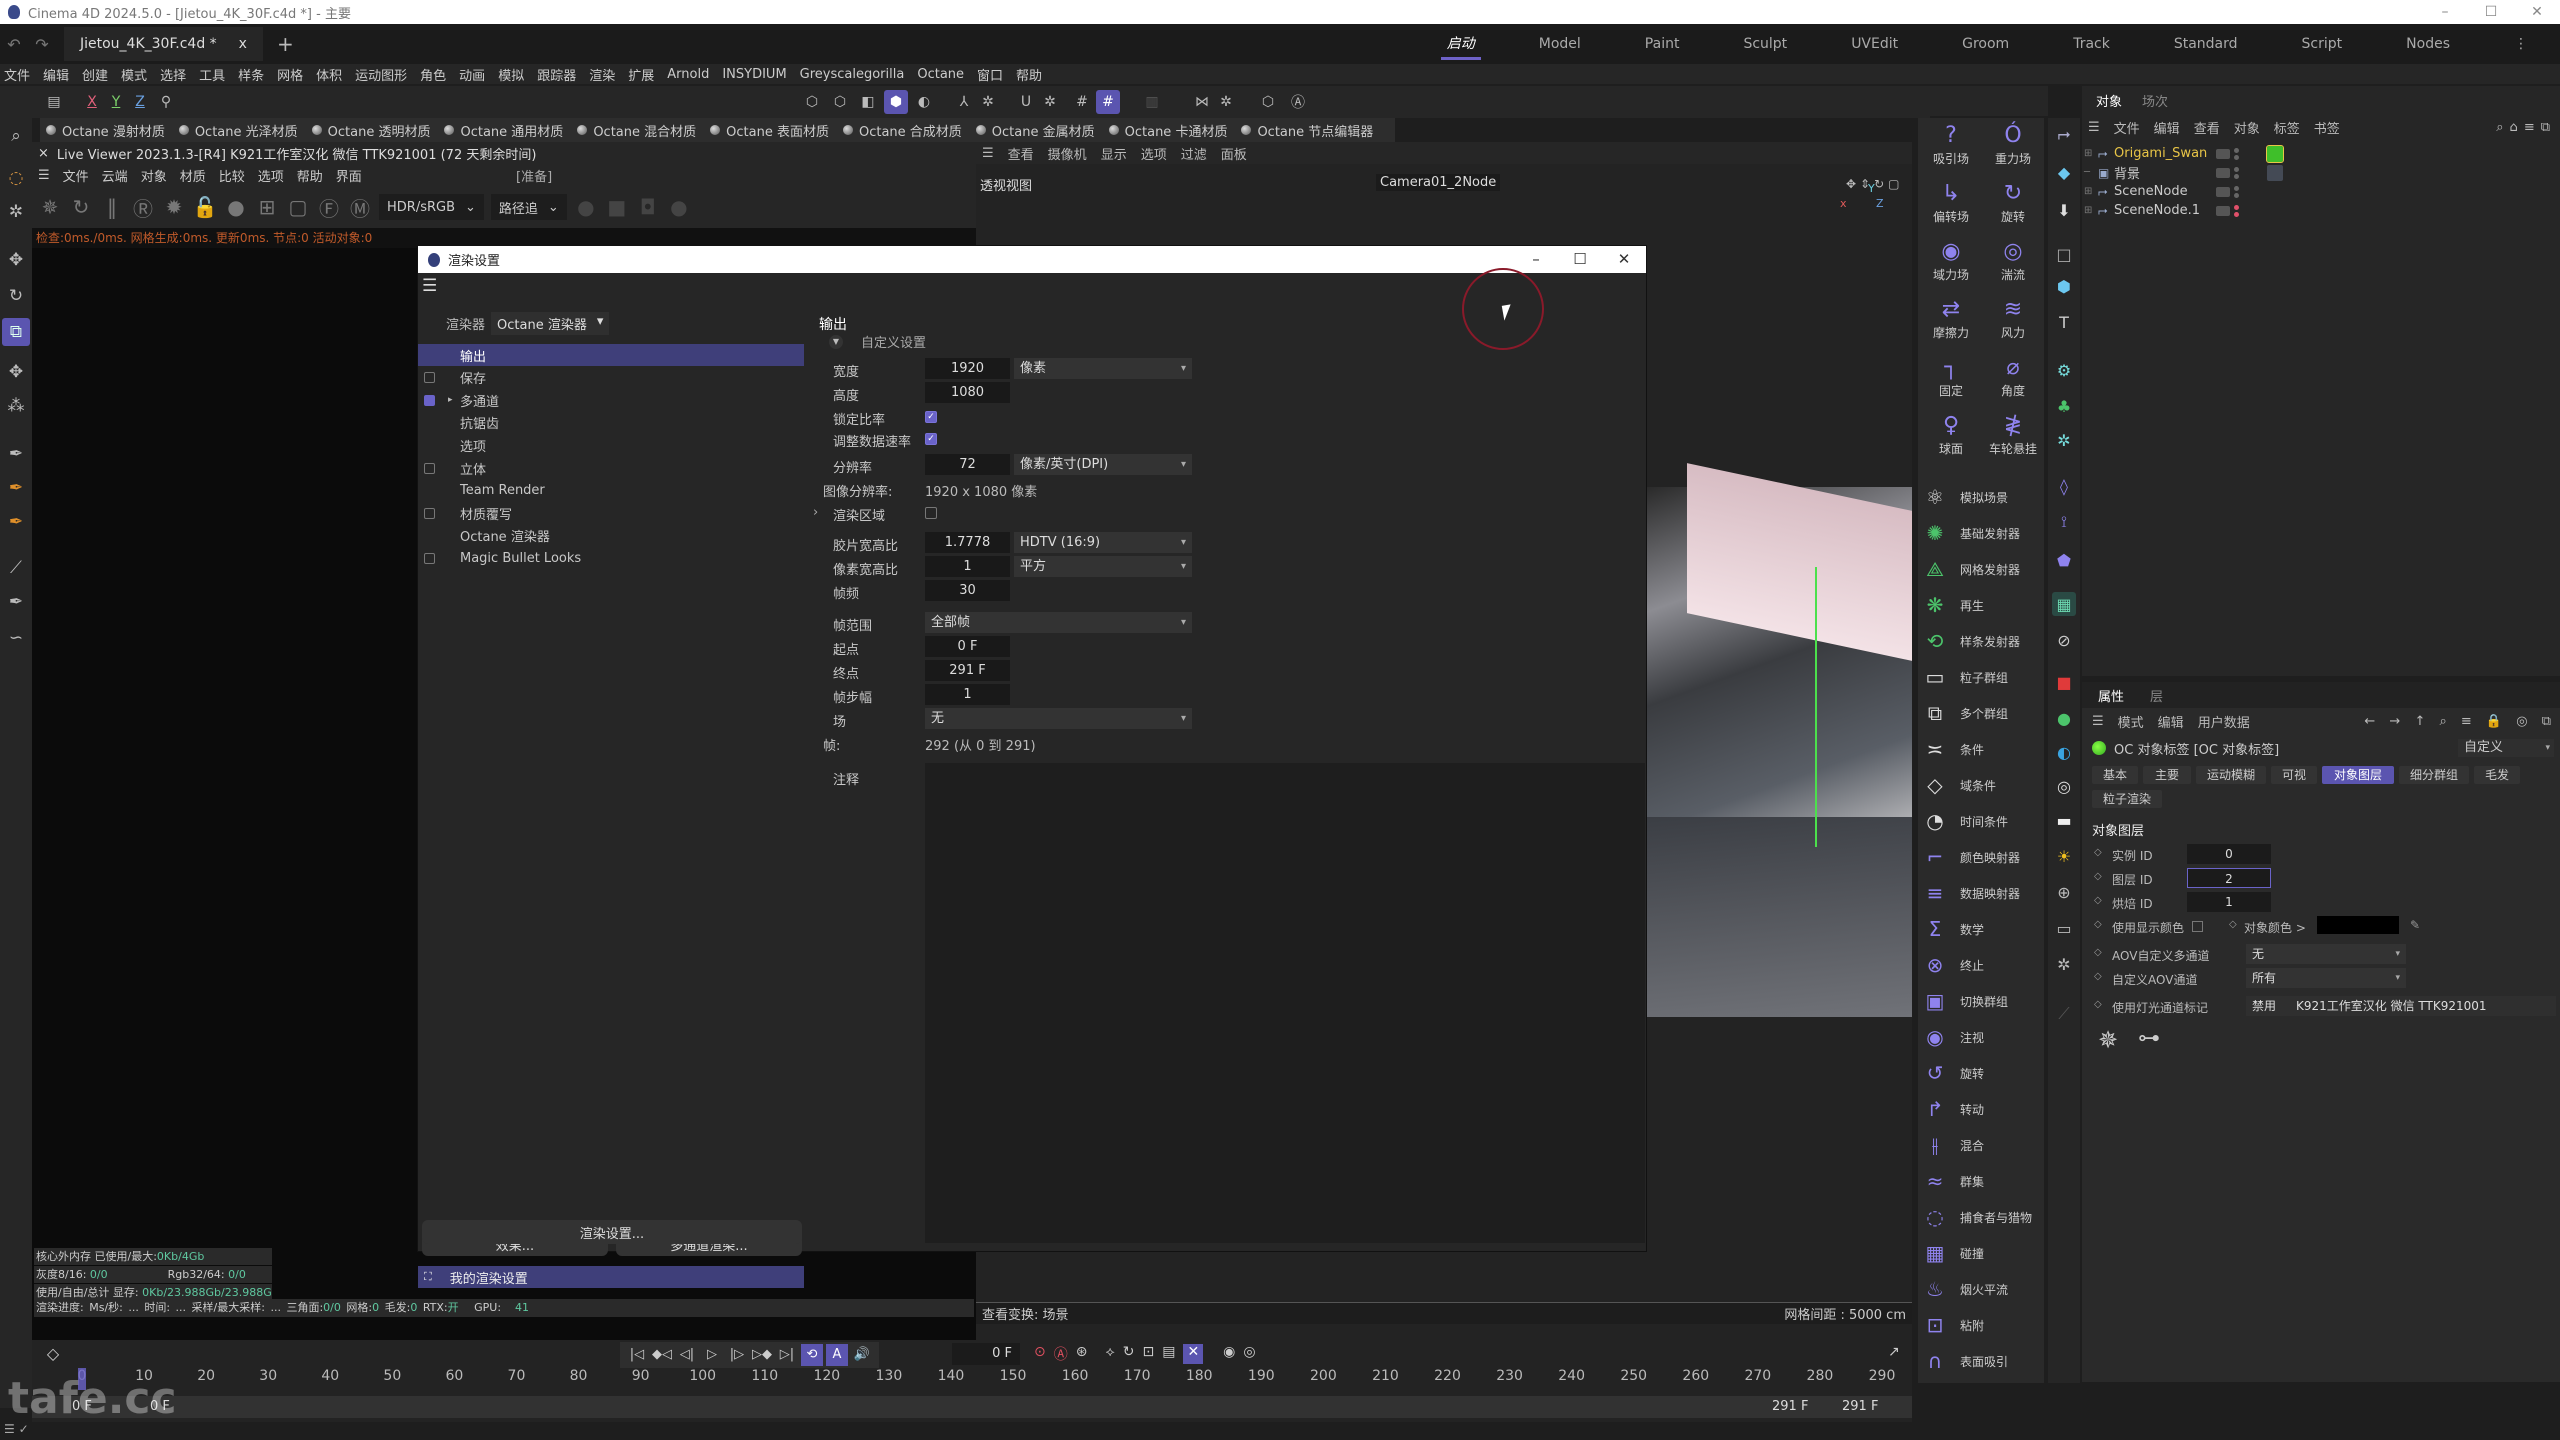  I want to click on material-button: Octane 节点编辑器, so click(1307, 130).